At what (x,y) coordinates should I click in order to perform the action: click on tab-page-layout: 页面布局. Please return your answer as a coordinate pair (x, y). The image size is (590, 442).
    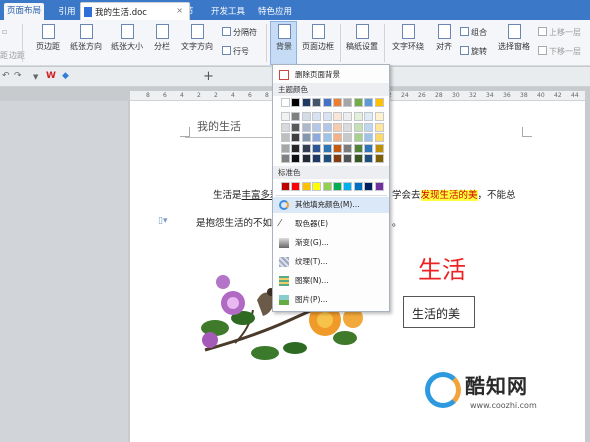
    Looking at the image, I should click on (24, 11).